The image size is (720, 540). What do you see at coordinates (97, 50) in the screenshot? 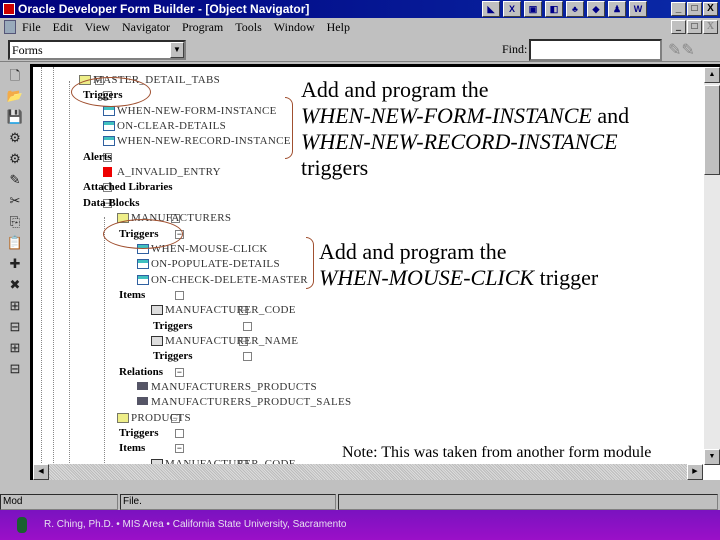
I see `object-type-combo: Forms ▼` at bounding box center [97, 50].